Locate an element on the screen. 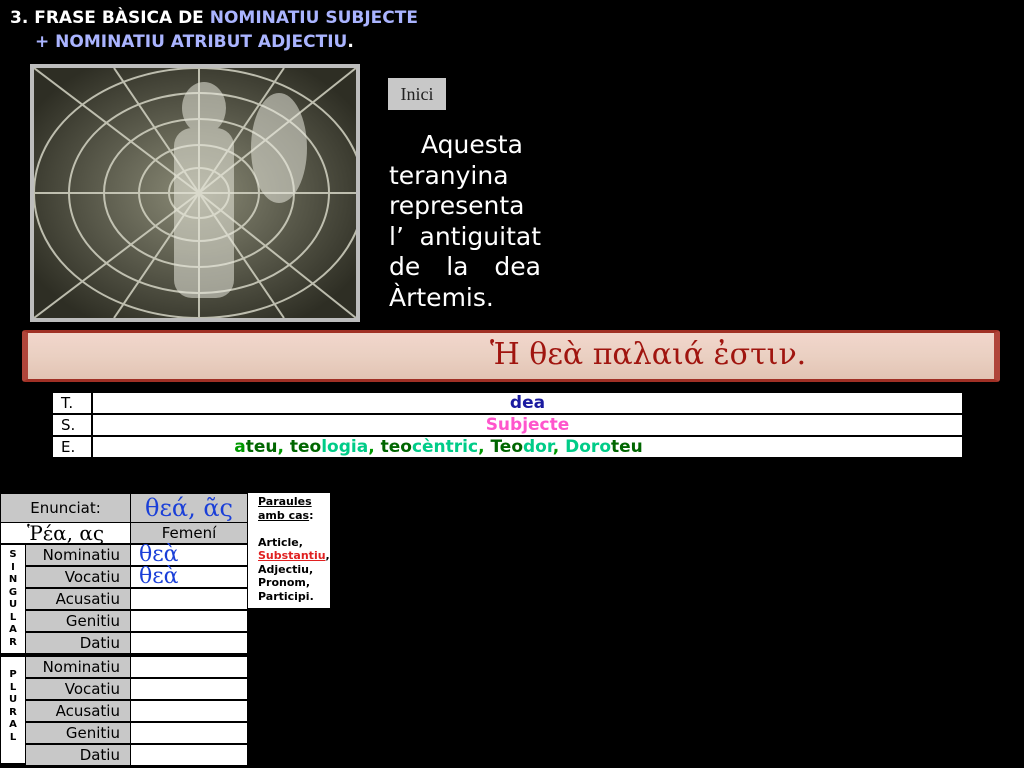 The image size is (1024, 768). tse-label-s: S. is located at coordinates (72, 425).